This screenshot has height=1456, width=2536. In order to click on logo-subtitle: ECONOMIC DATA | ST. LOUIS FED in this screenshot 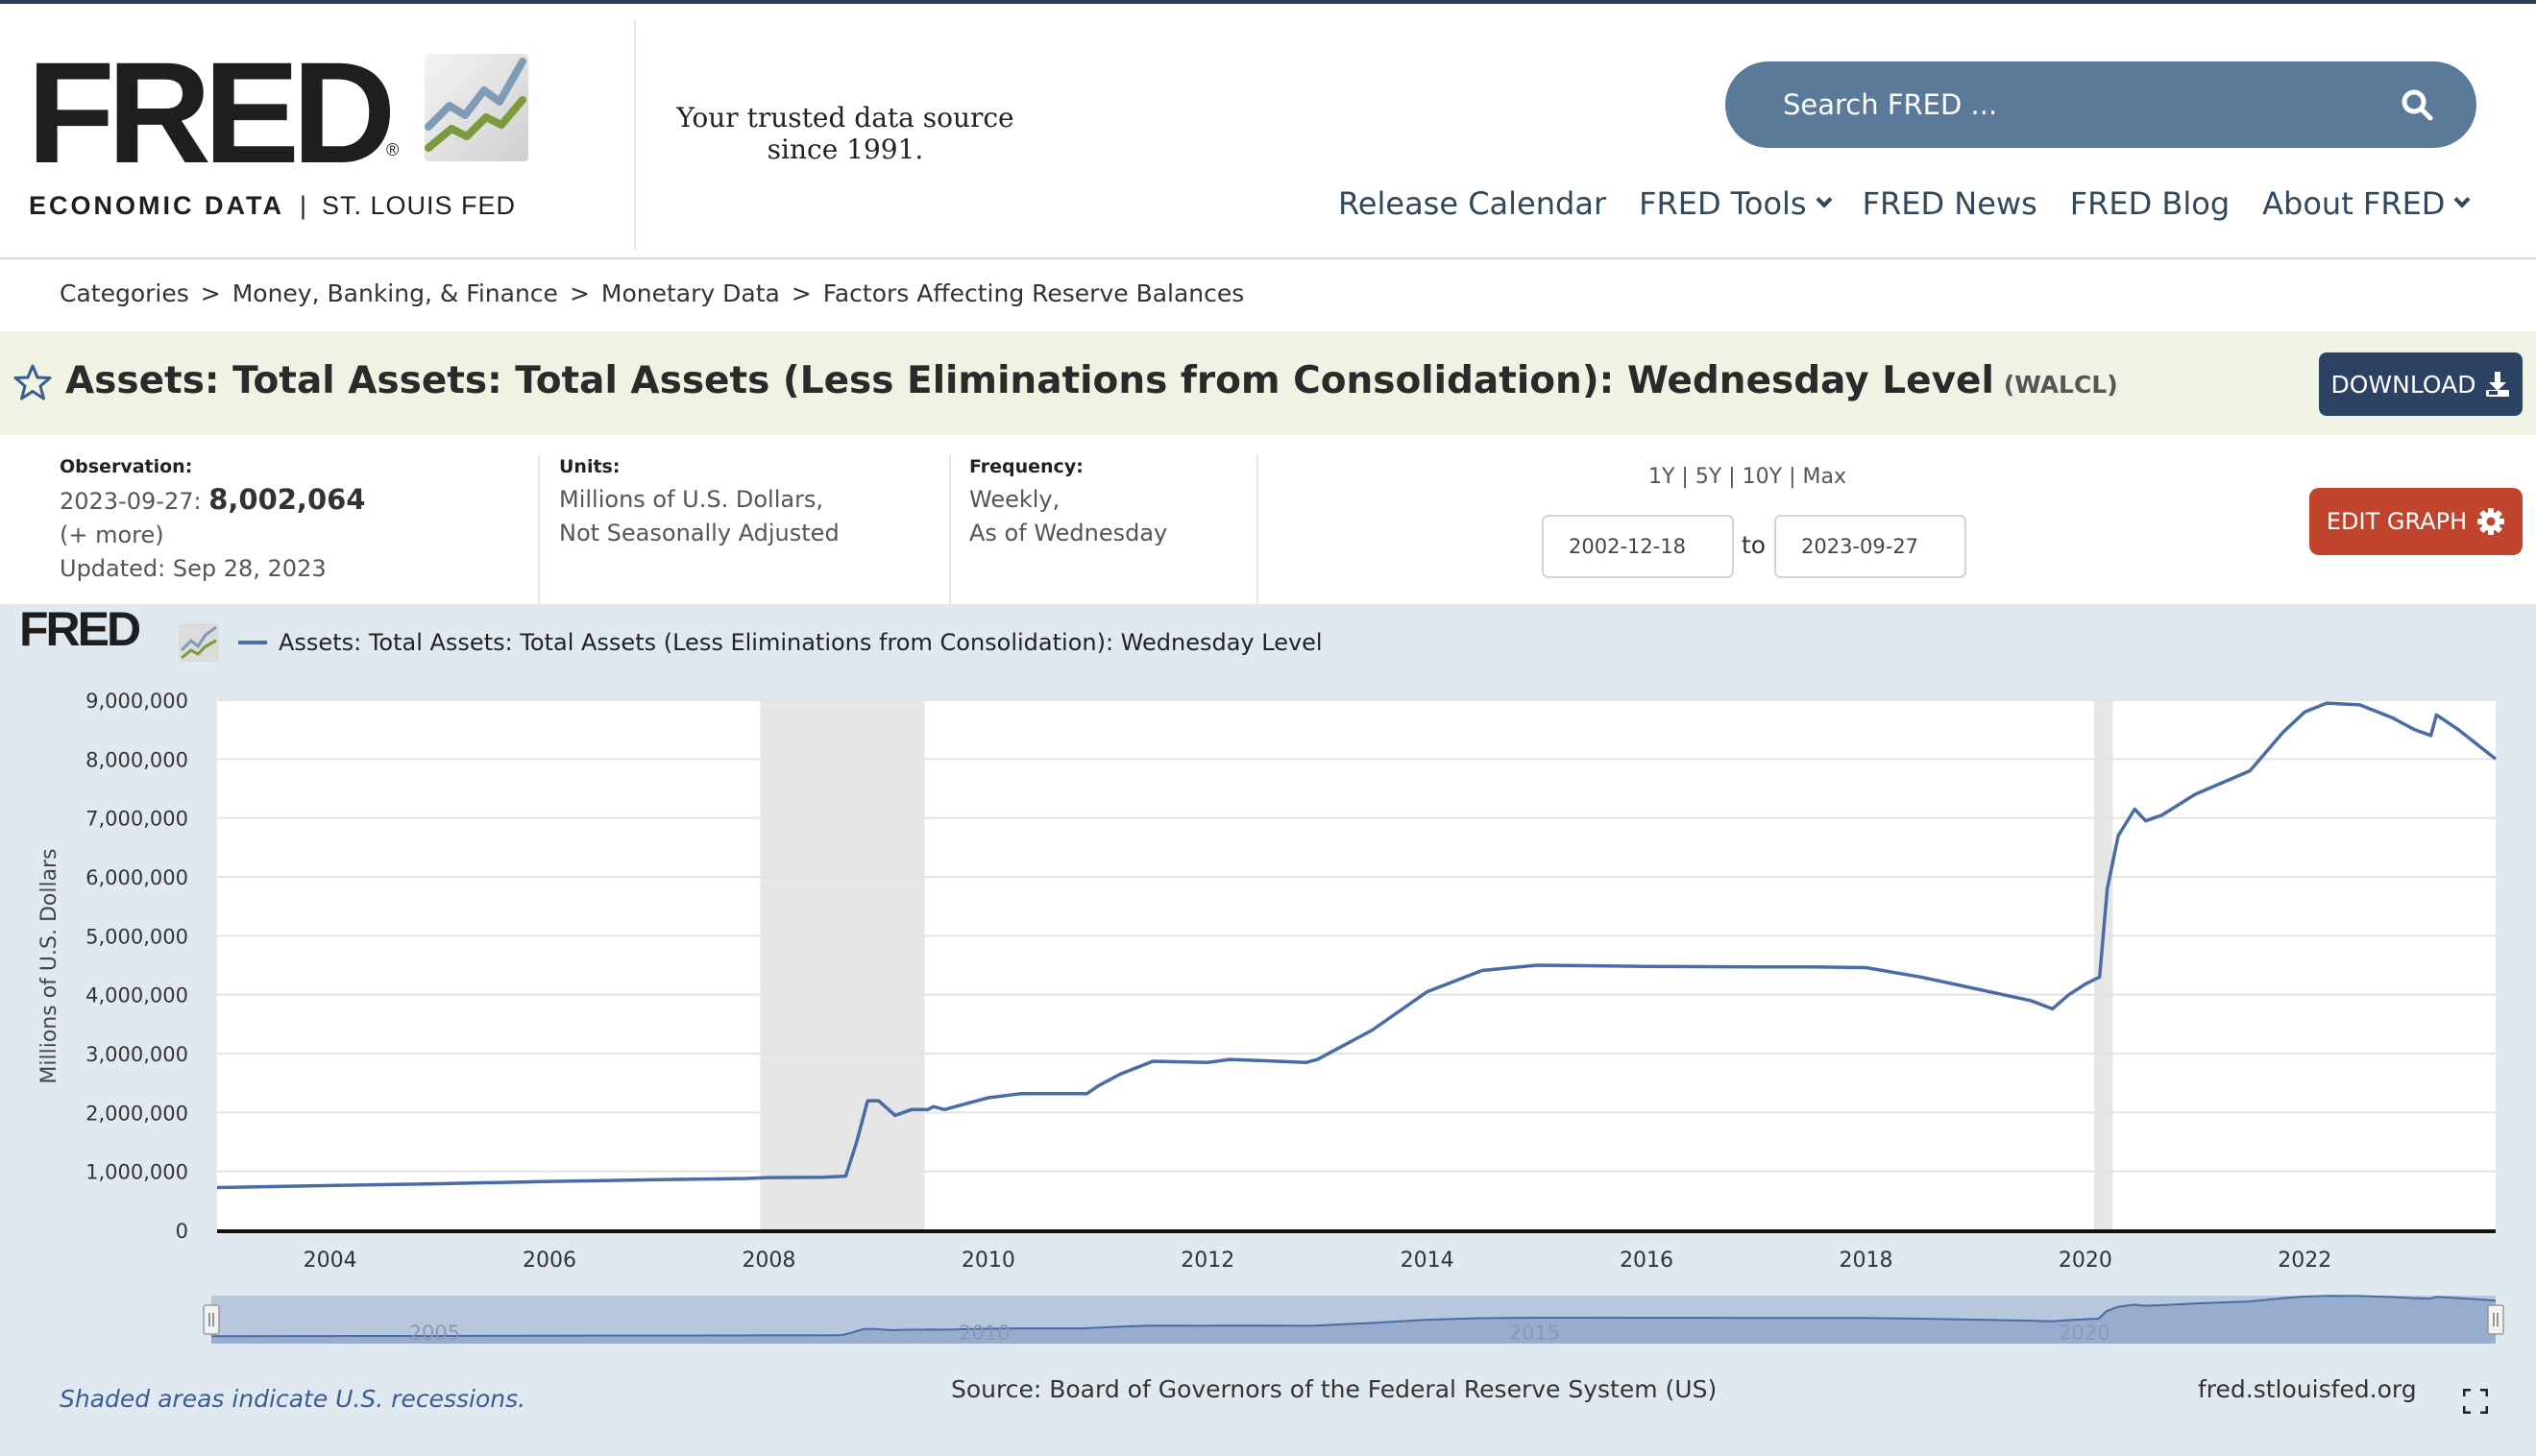, I will do `click(272, 206)`.